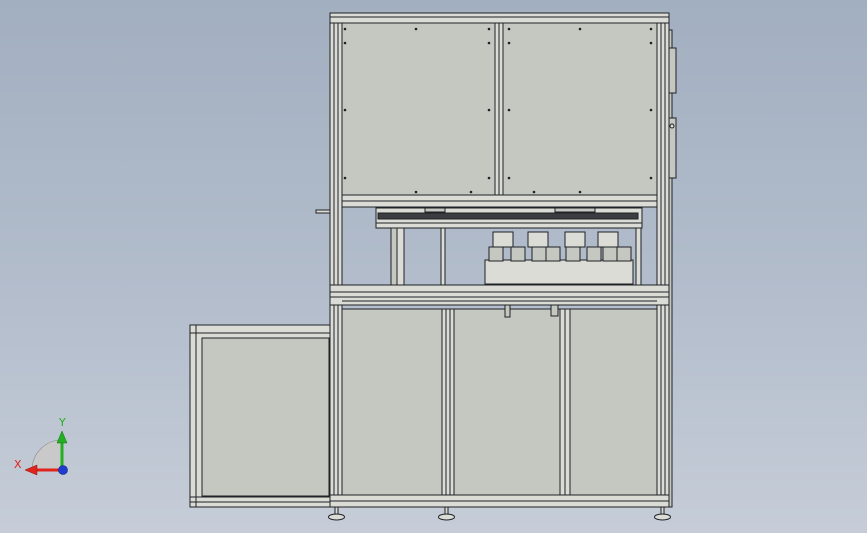 This screenshot has height=533, width=867. I want to click on side-module-frame, so click(261, 416).